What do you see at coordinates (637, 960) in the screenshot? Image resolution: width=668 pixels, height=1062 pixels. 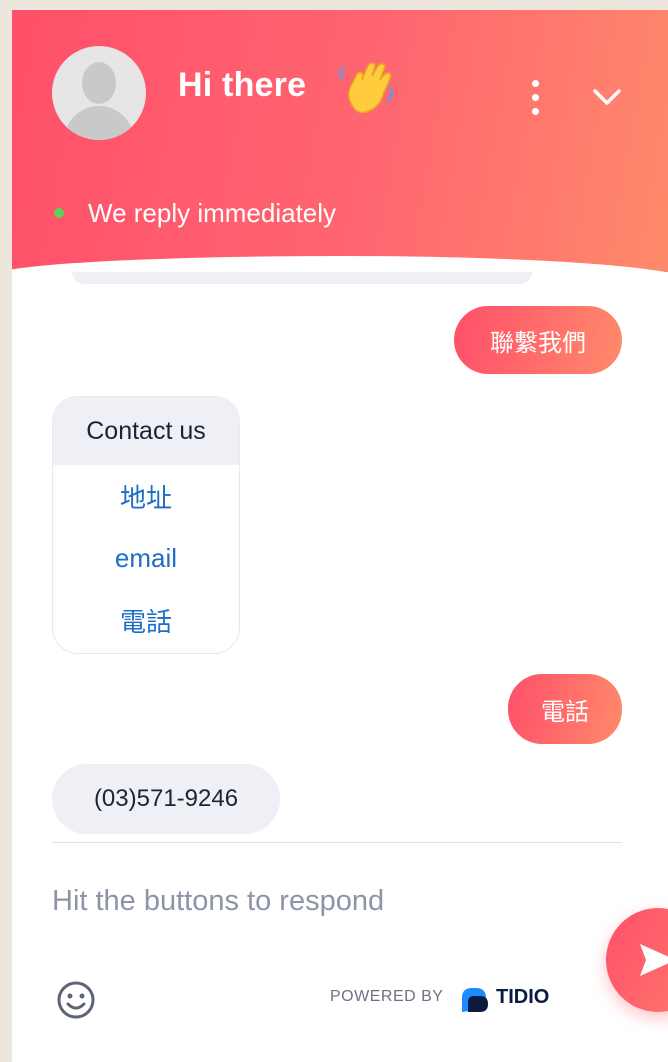 I see `send-button` at bounding box center [637, 960].